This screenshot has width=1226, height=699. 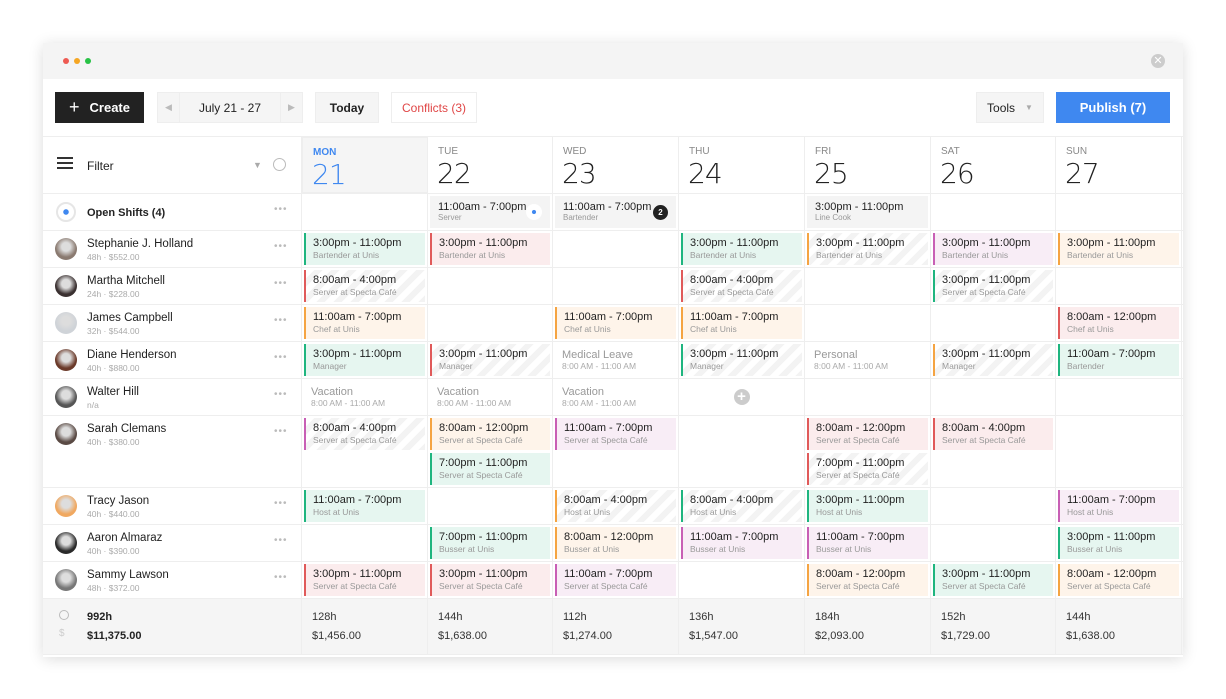 What do you see at coordinates (99, 107) in the screenshot?
I see `create-button: + Create` at bounding box center [99, 107].